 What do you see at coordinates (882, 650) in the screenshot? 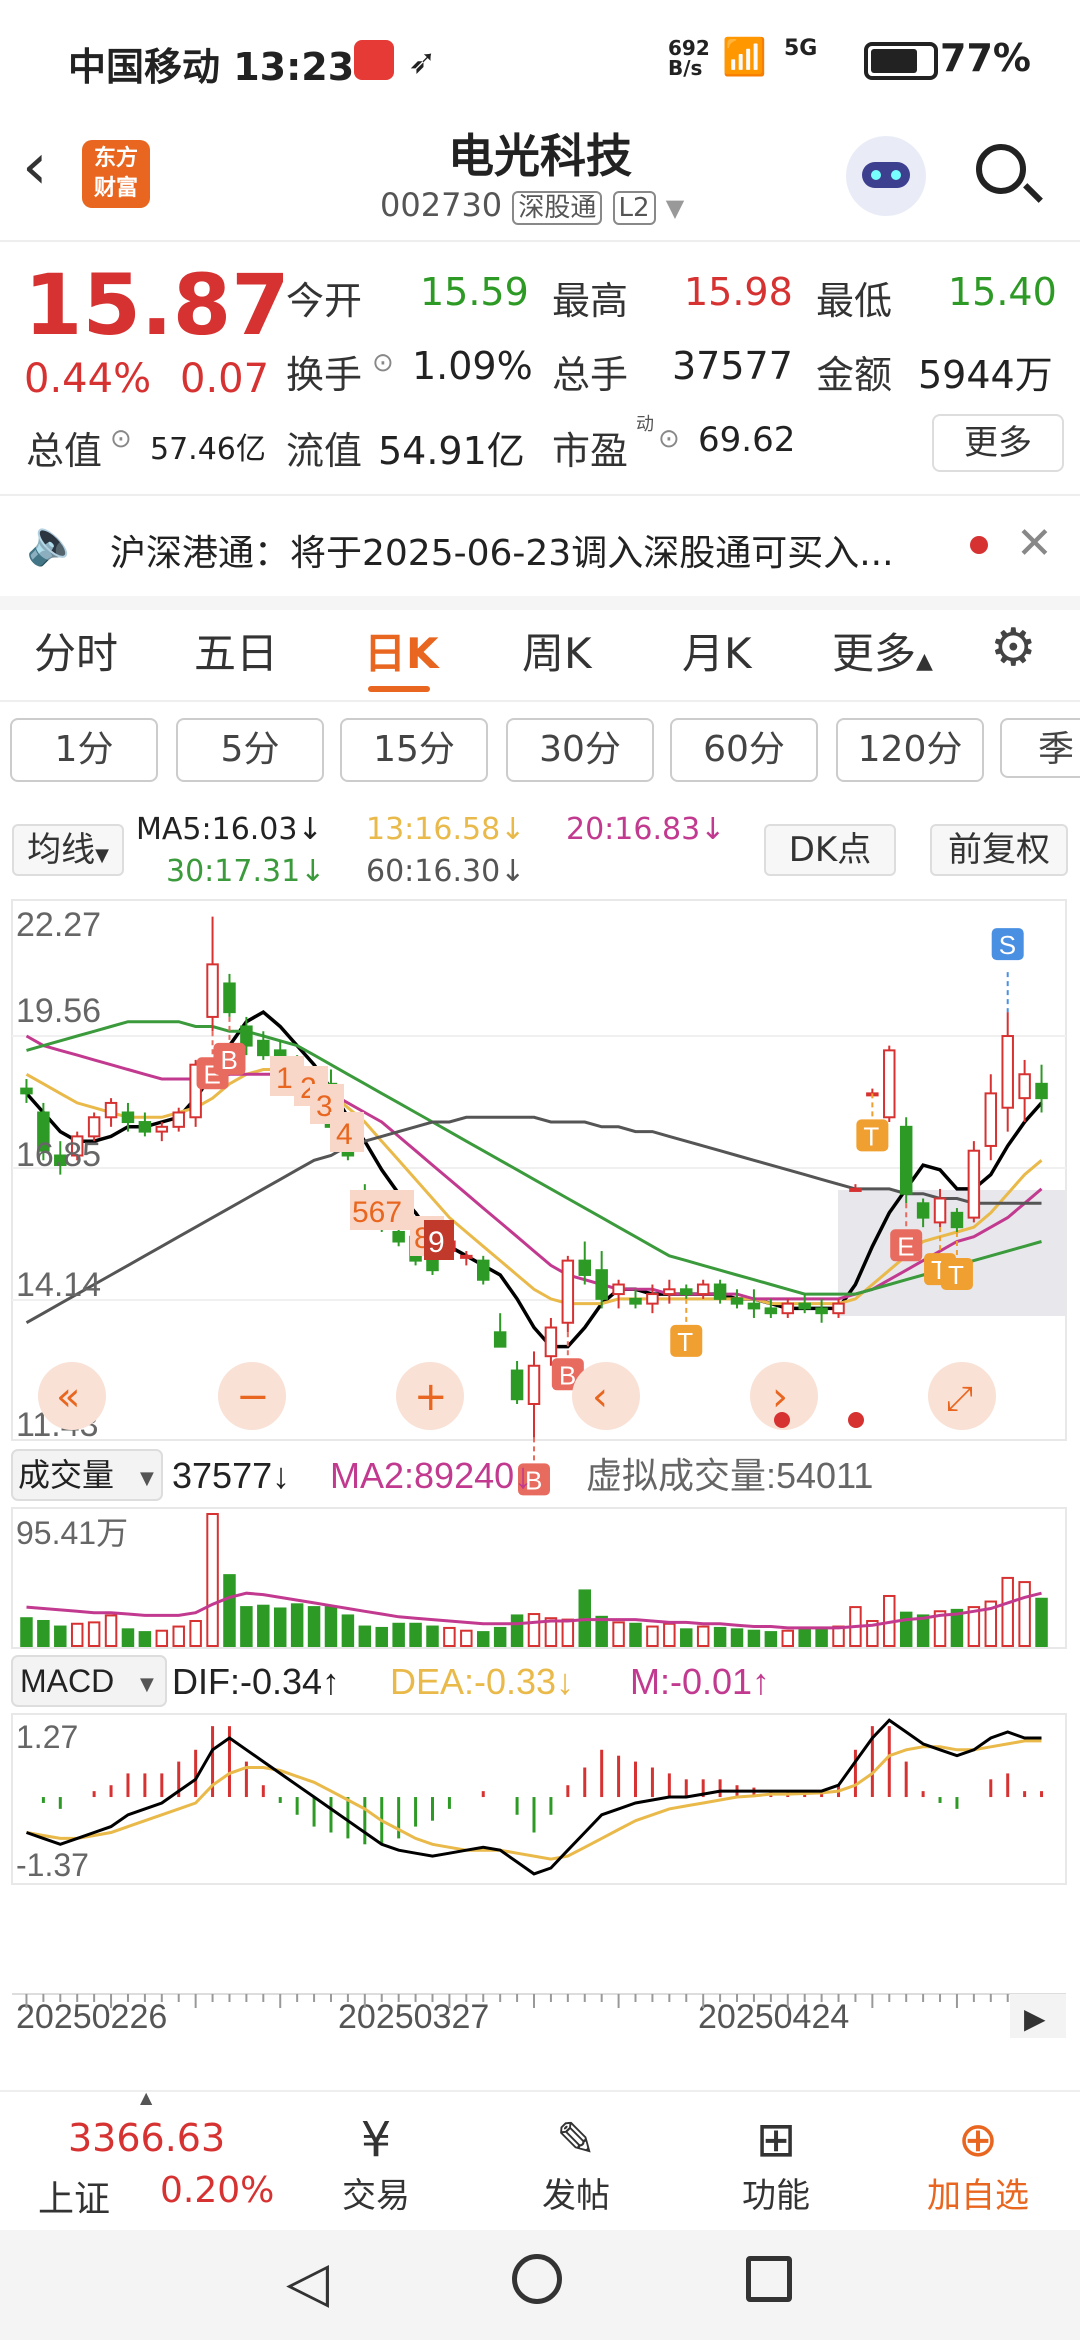
I see `tab-more: 更多▲` at bounding box center [882, 650].